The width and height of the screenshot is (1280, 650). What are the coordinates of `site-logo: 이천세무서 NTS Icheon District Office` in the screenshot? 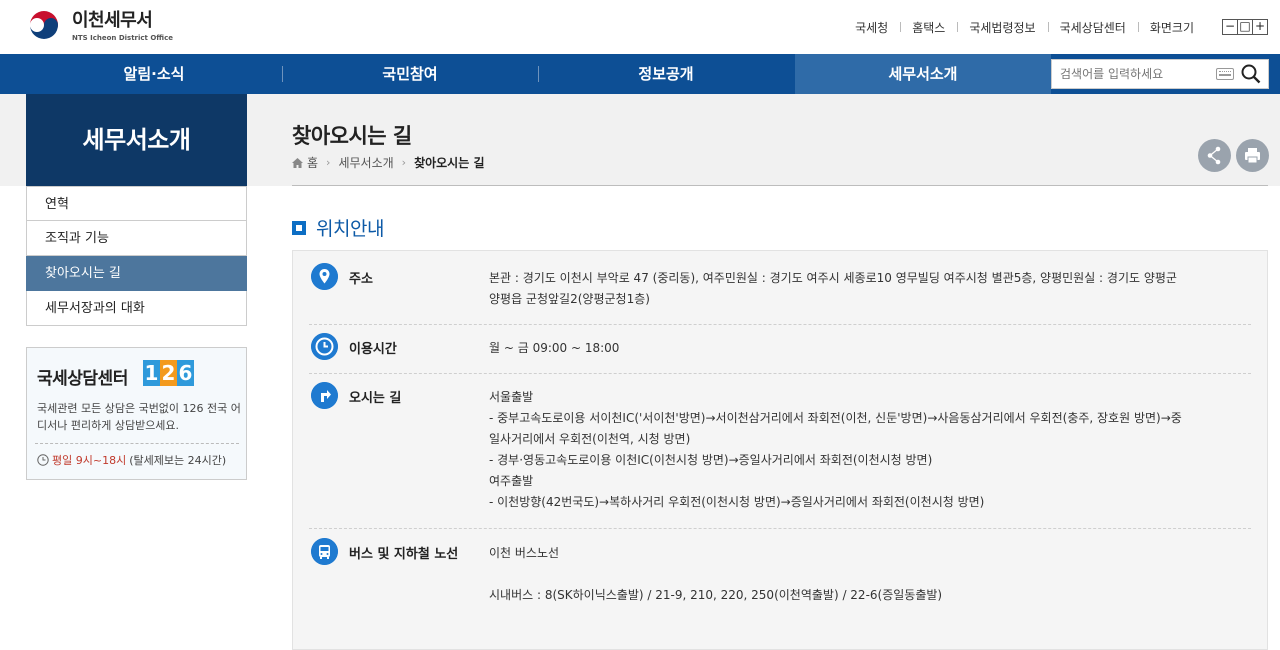 It's located at (99, 27).